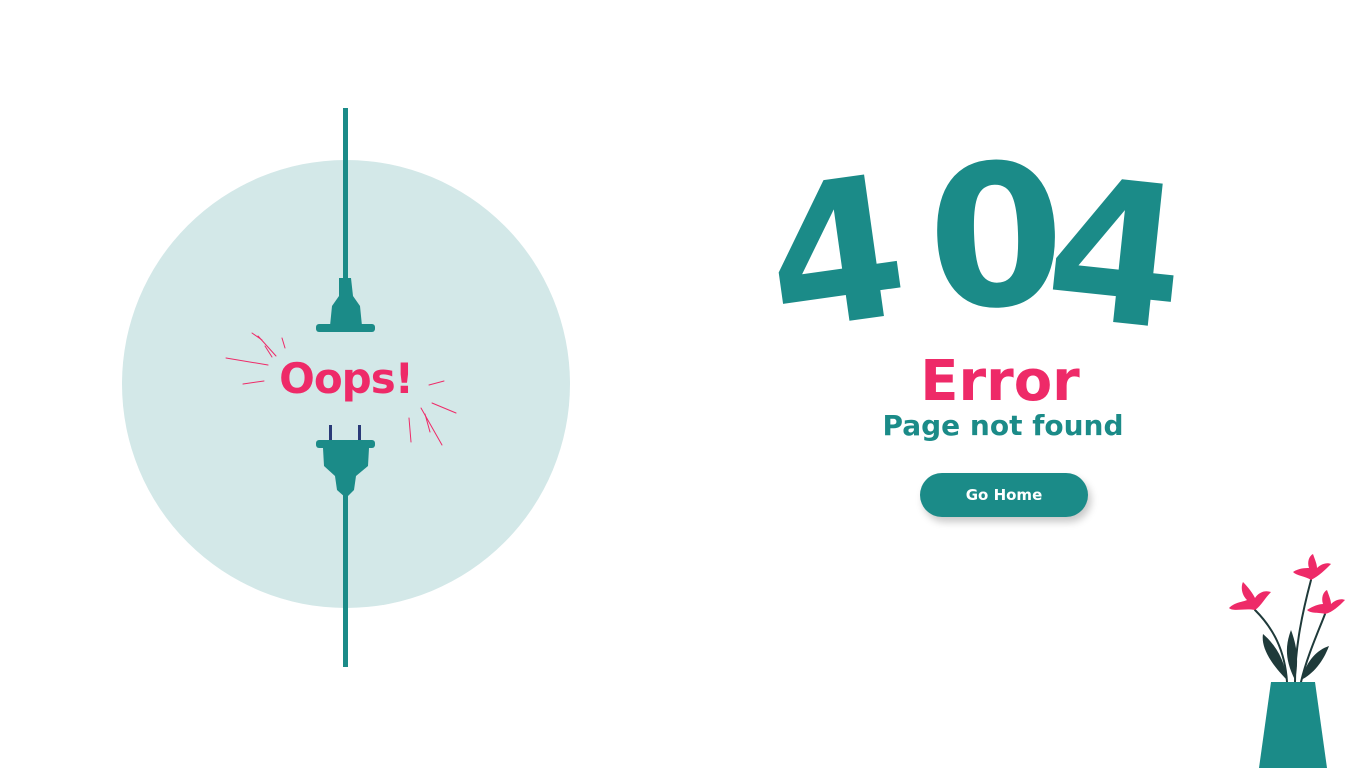 This screenshot has height=768, width=1365. Describe the element at coordinates (1003, 425) in the screenshot. I see `error-subtitle: Page not found` at that location.